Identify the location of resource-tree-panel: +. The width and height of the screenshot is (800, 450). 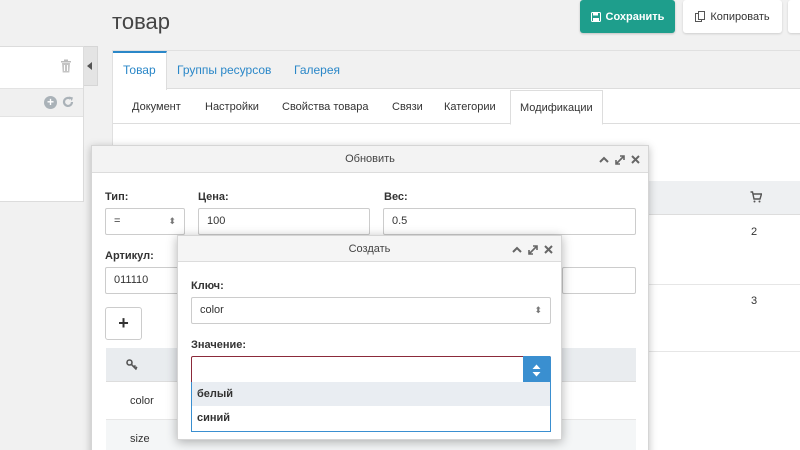
(42, 124).